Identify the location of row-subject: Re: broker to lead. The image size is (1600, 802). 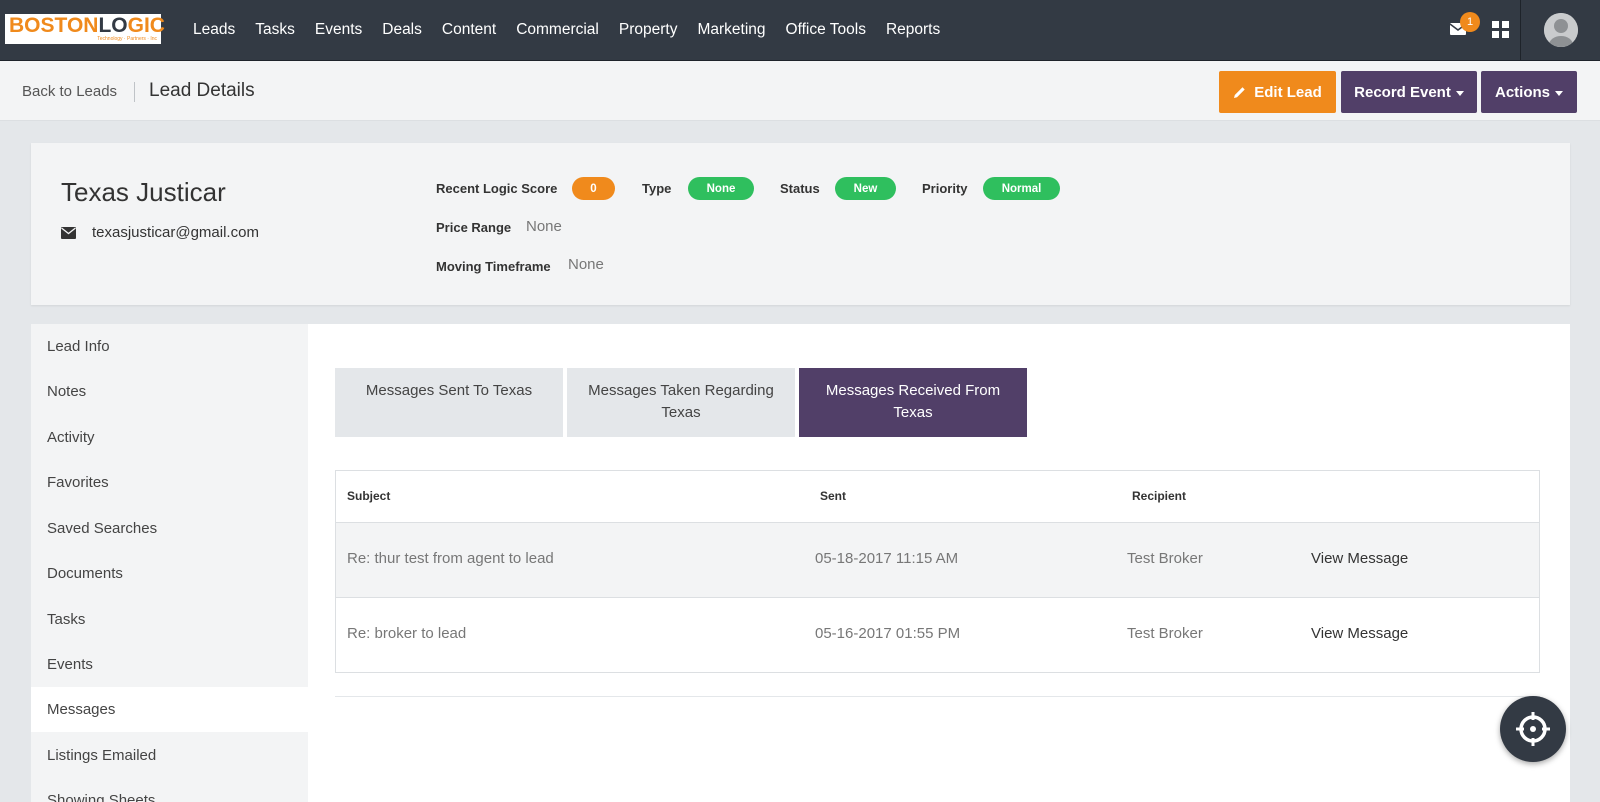
(407, 633).